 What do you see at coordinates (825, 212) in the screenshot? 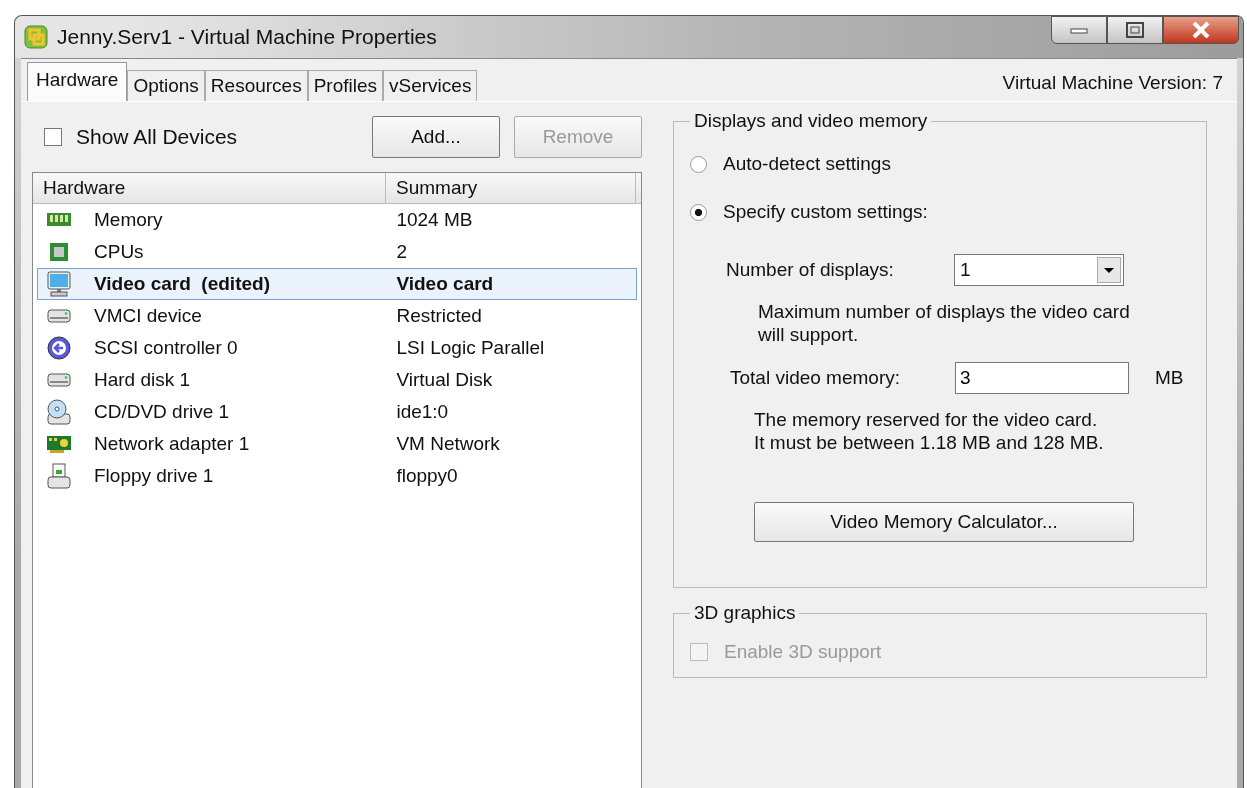
I see `radio-label: Specify custom settings:` at bounding box center [825, 212].